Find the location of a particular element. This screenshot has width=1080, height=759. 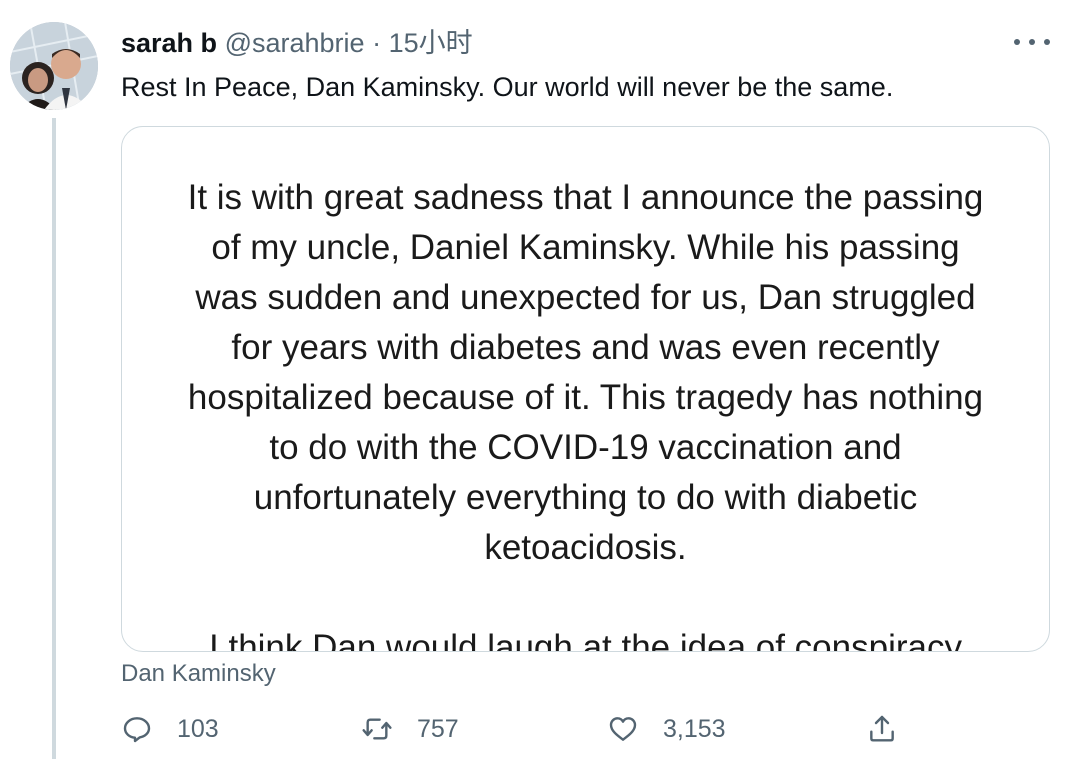

retweet-count: 757 is located at coordinates (438, 728).